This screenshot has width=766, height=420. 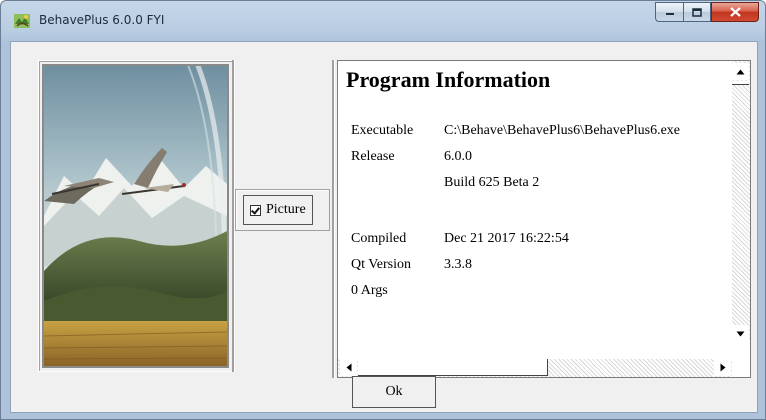 I want to click on caption-buttons, so click(x=707, y=13).